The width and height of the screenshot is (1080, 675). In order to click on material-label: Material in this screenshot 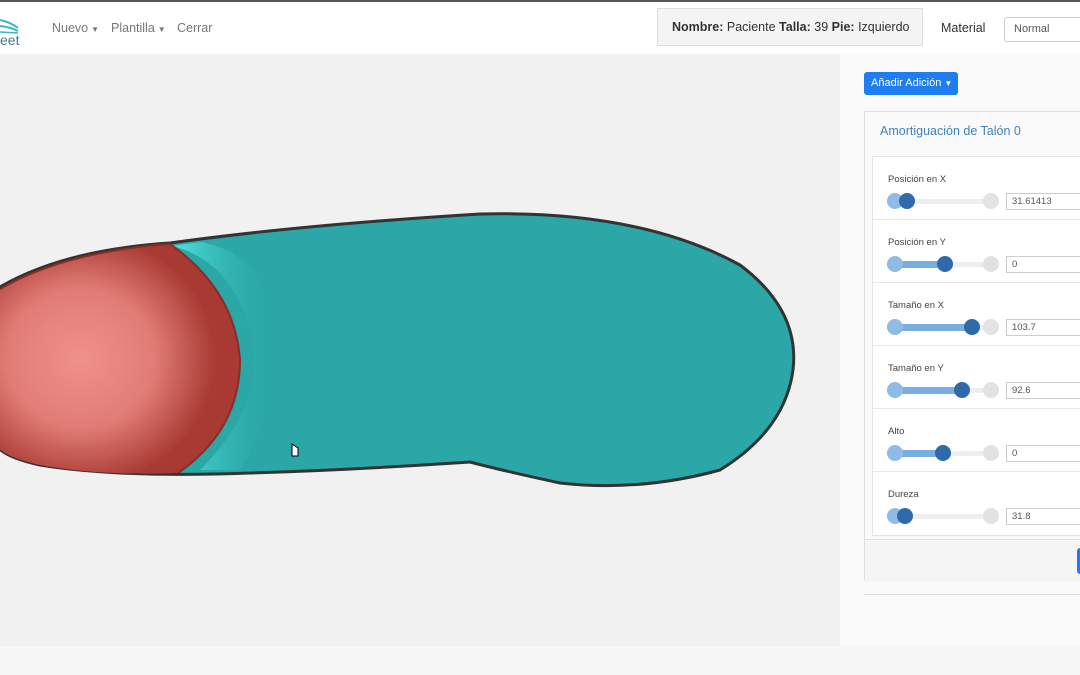, I will do `click(963, 28)`.